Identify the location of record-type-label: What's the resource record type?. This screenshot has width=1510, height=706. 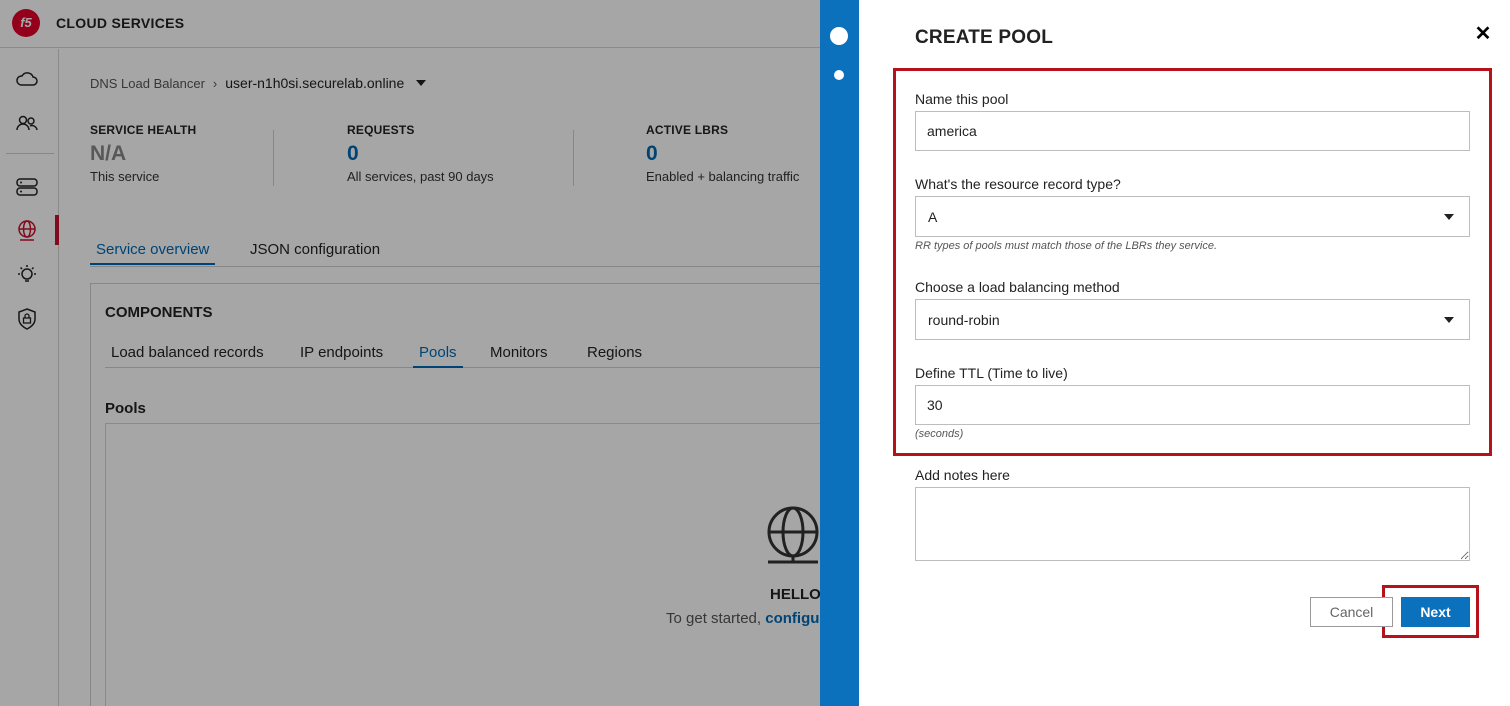
(1018, 184).